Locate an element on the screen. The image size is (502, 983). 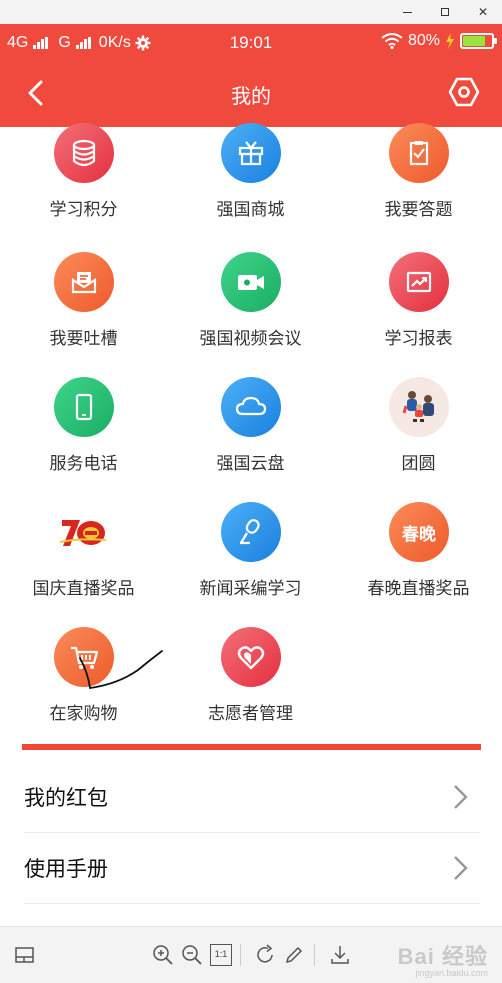
watermark-subtext: jingyan.baidu.com is located at coordinates (451, 973).